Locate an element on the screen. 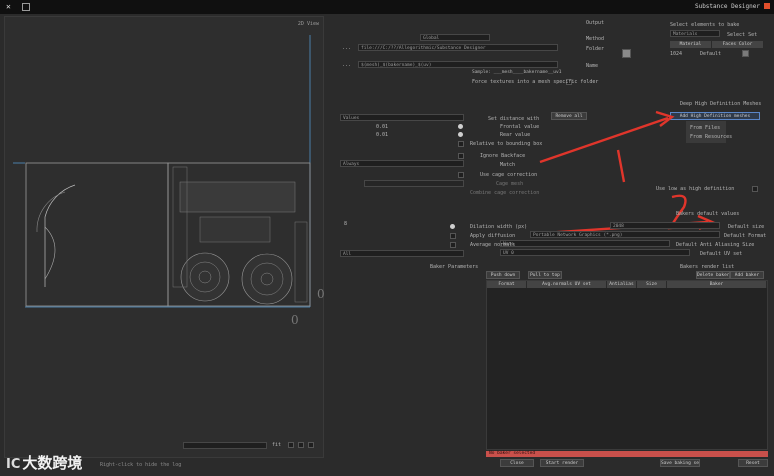 This screenshot has width=774, height=476. watermark-logo-icon: IC is located at coordinates (13, 464).